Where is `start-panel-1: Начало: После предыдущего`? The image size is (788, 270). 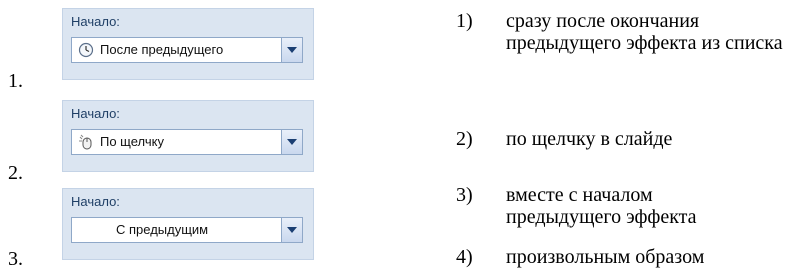 start-panel-1: Начало: После предыдущего is located at coordinates (188, 44).